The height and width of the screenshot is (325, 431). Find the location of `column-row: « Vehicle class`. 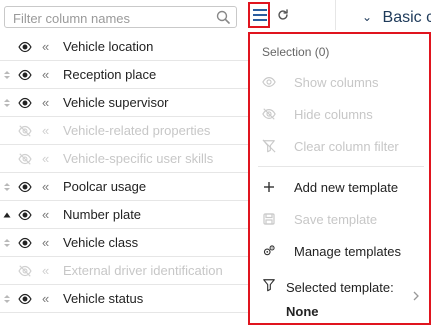

column-row: « Vehicle class is located at coordinates (124, 243).